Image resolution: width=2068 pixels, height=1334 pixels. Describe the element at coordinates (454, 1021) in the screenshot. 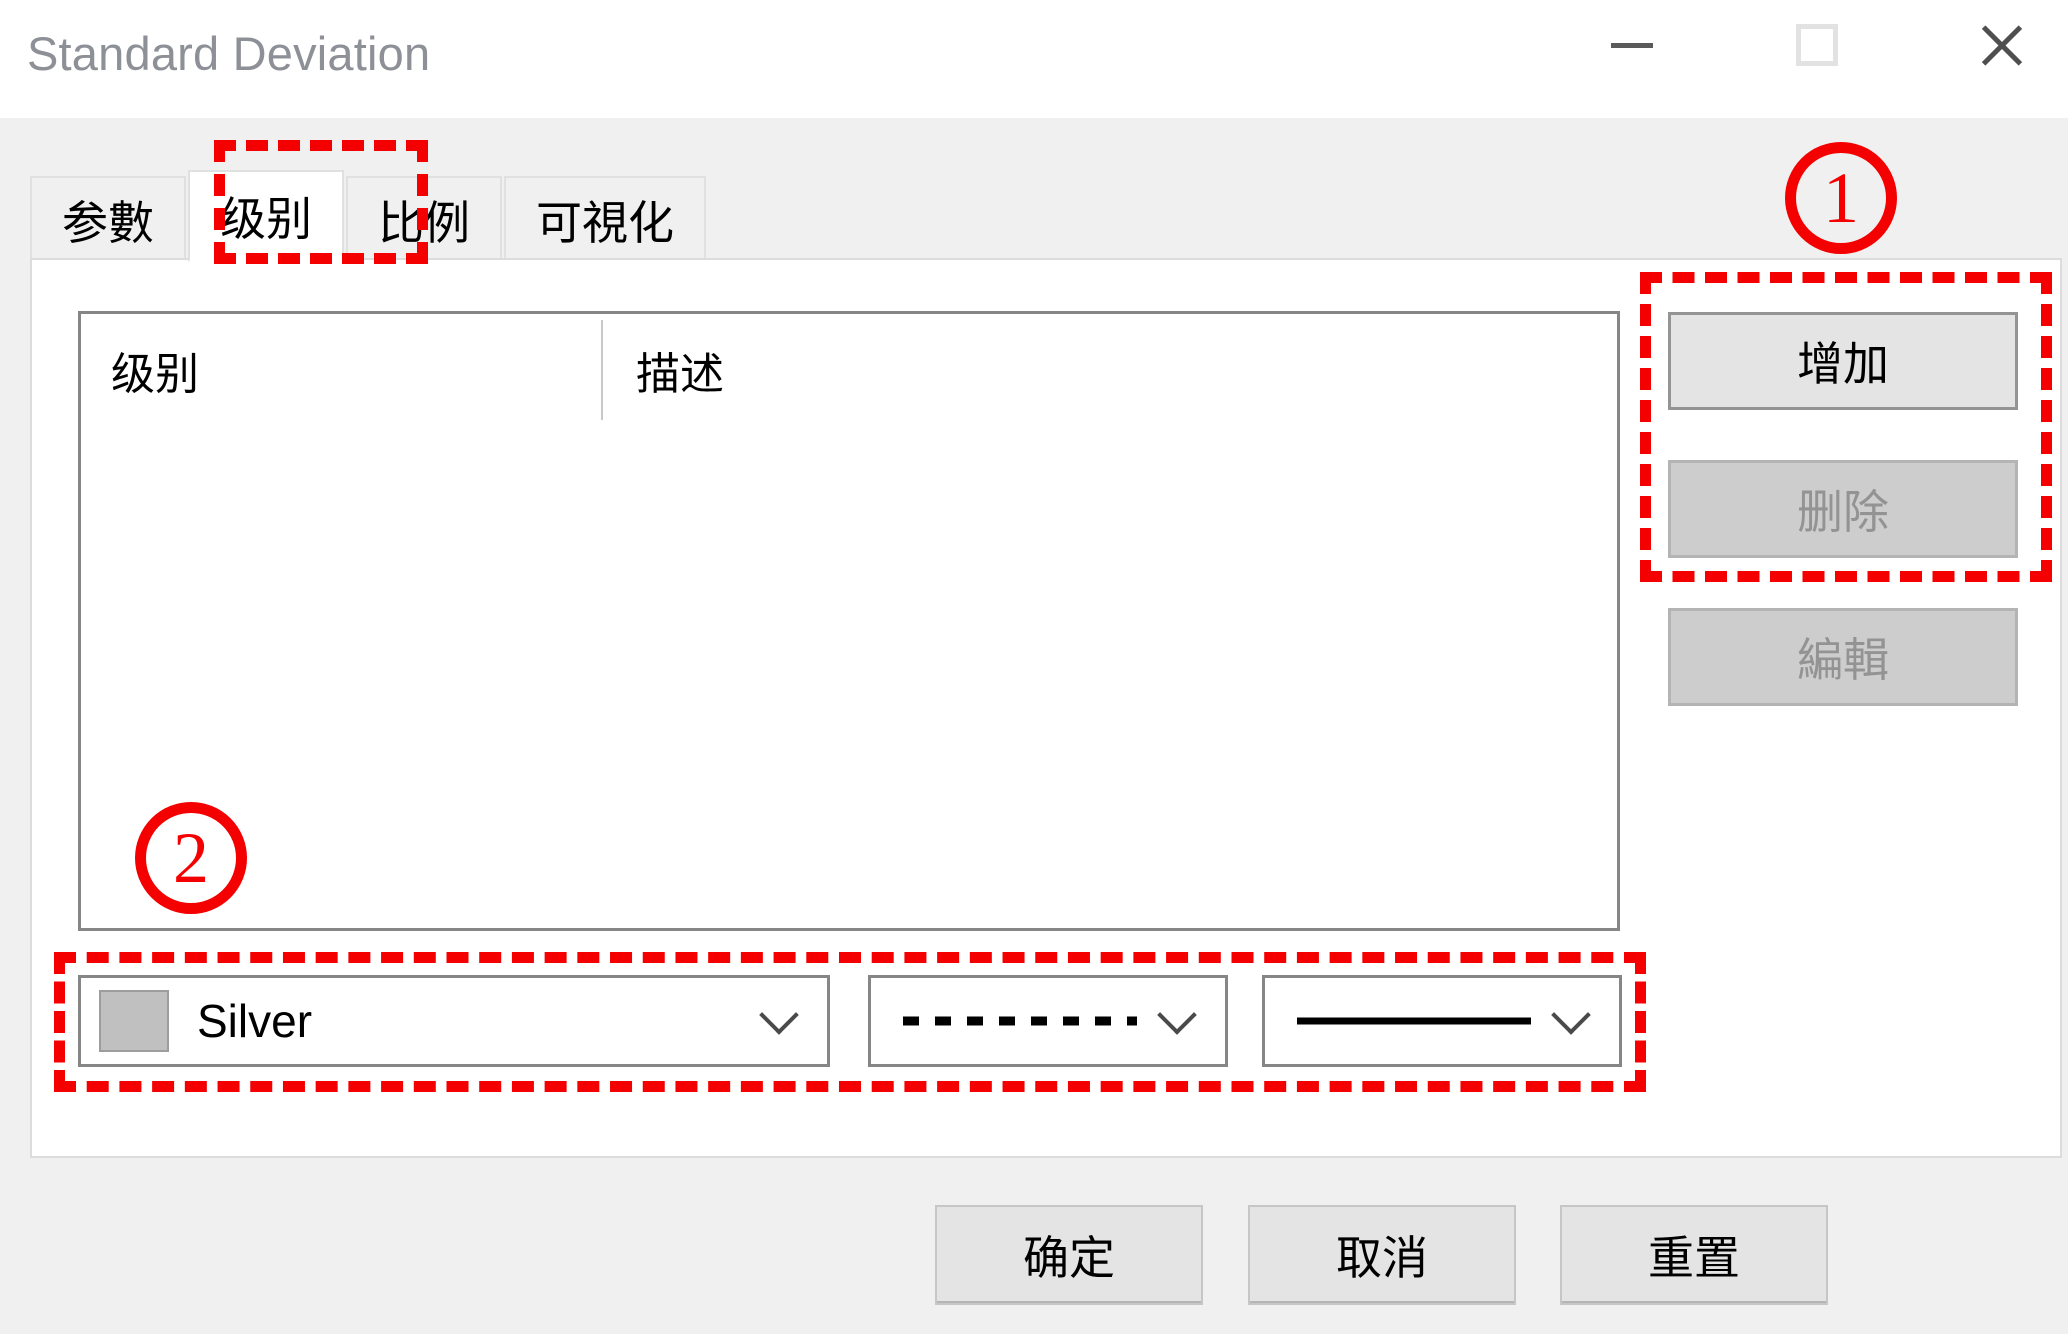

I see `color-dropdown: Silver` at that location.